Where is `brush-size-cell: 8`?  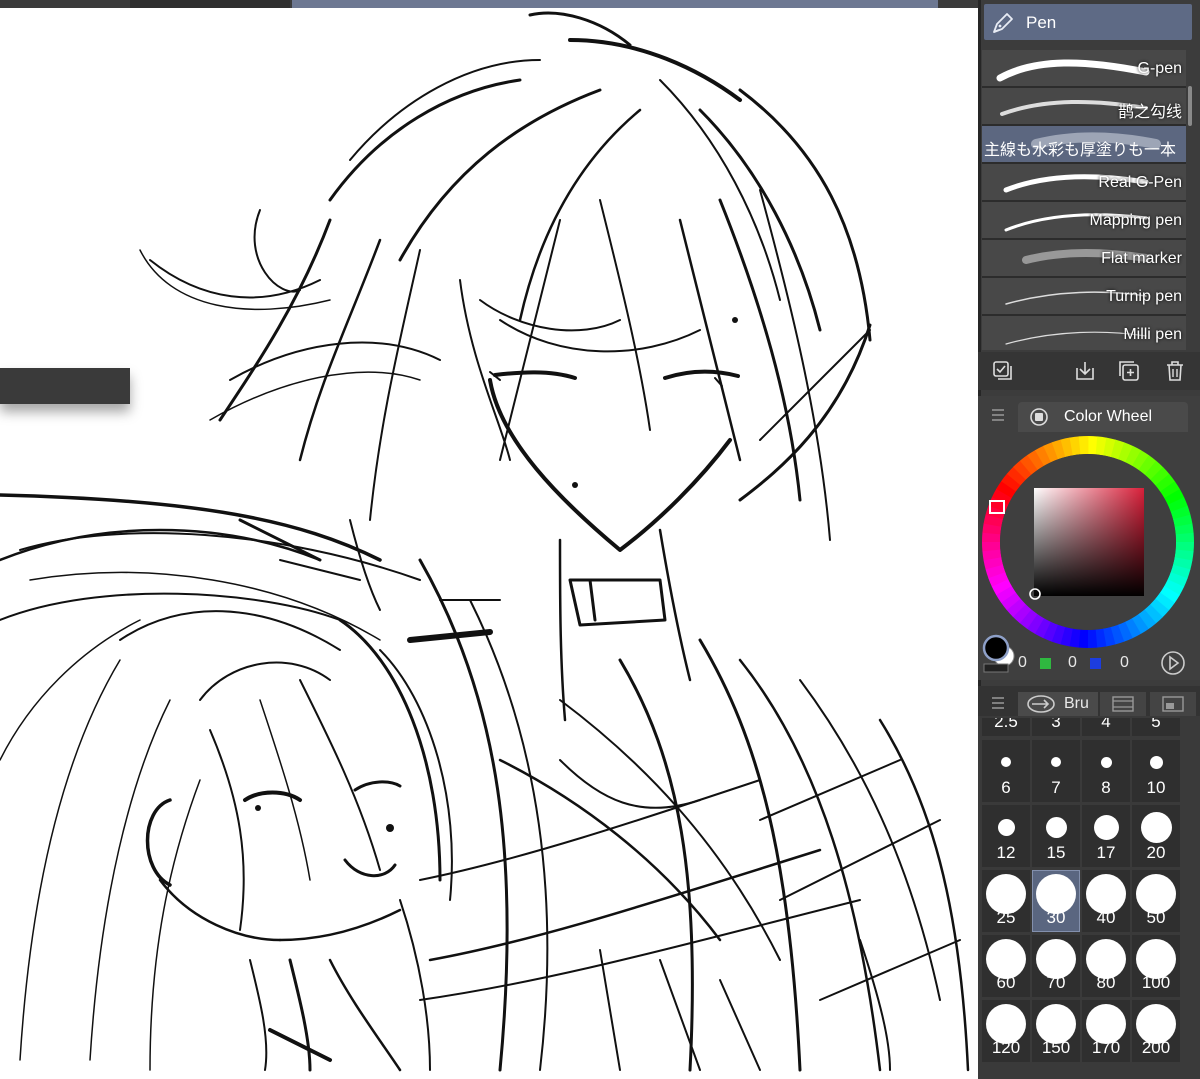
brush-size-cell: 8 is located at coordinates (1106, 771).